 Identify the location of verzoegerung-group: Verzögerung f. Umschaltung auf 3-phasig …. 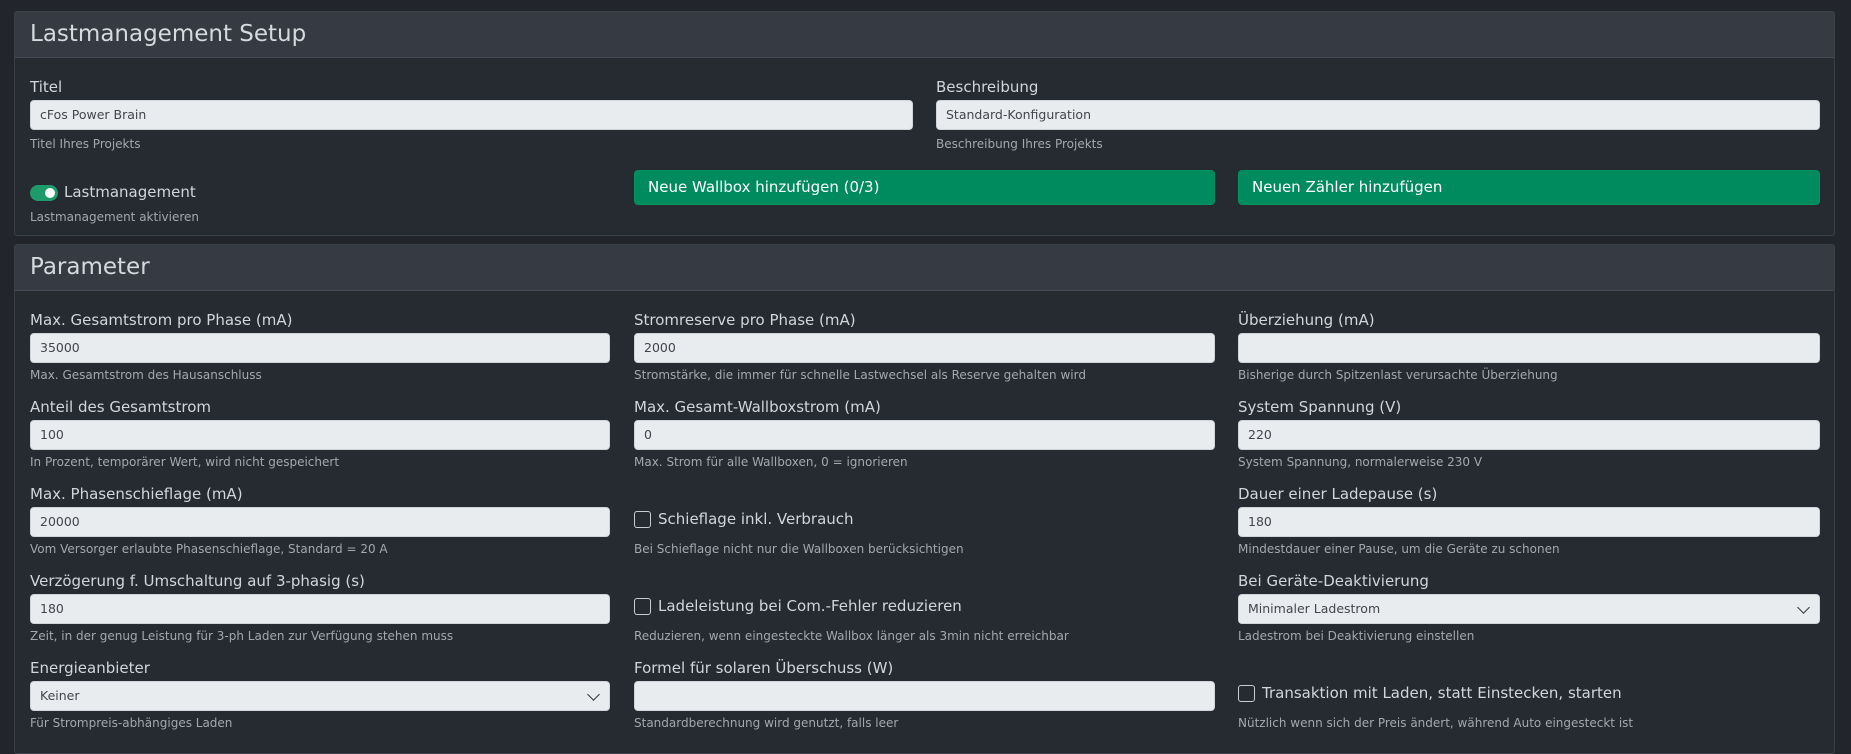
(320, 608).